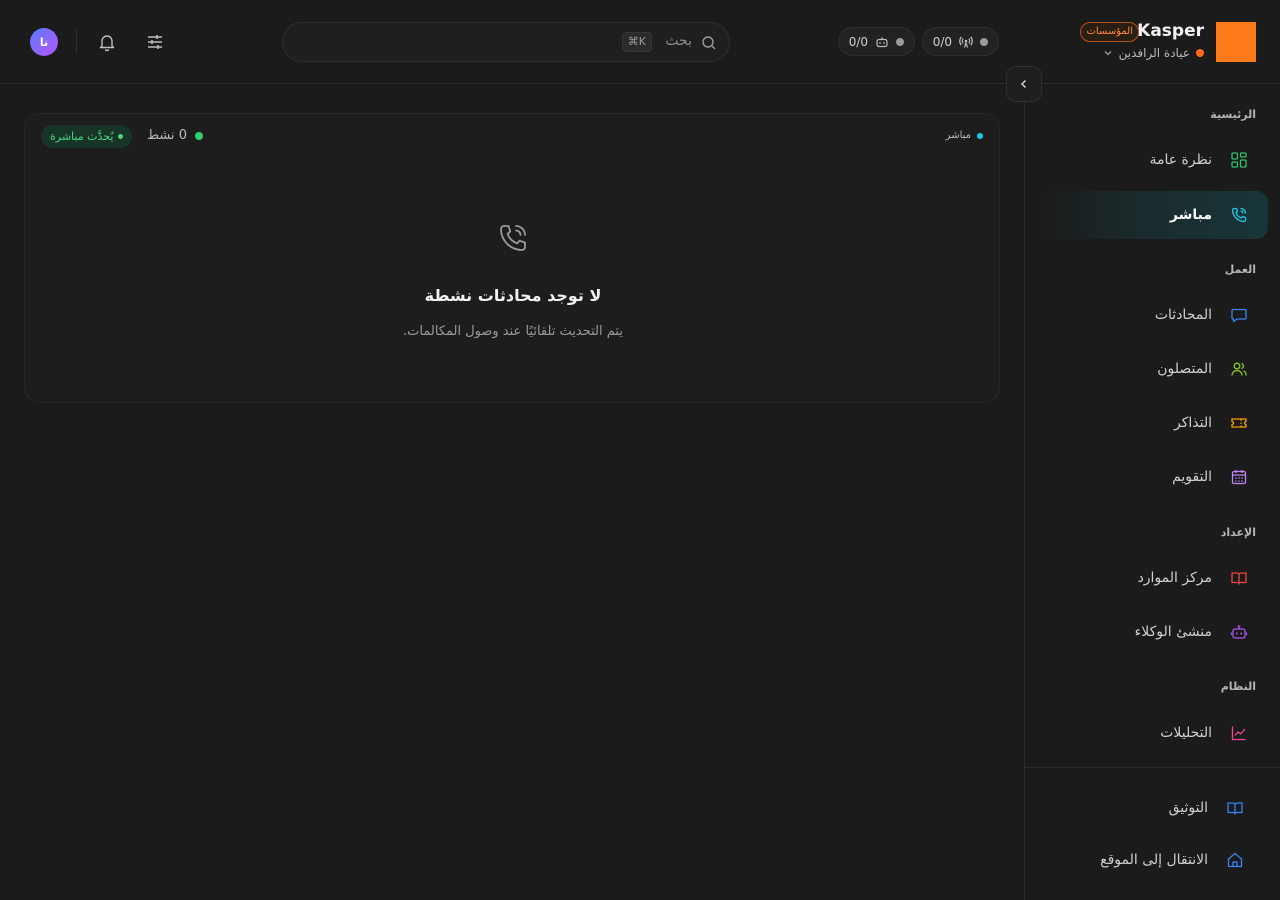  What do you see at coordinates (1239, 369) in the screenshot?
I see `users-icon` at bounding box center [1239, 369].